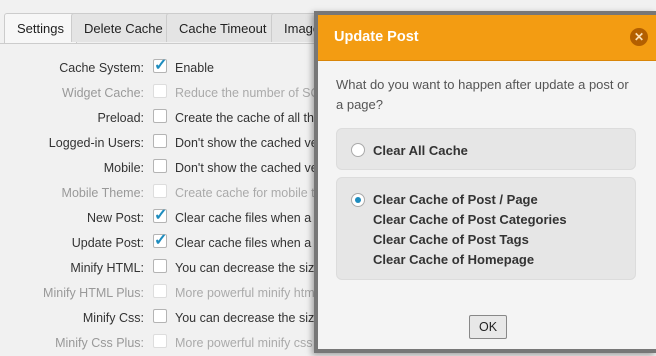 Image resolution: width=656 pixels, height=356 pixels. What do you see at coordinates (194, 68) in the screenshot?
I see `setting-description: Enable` at bounding box center [194, 68].